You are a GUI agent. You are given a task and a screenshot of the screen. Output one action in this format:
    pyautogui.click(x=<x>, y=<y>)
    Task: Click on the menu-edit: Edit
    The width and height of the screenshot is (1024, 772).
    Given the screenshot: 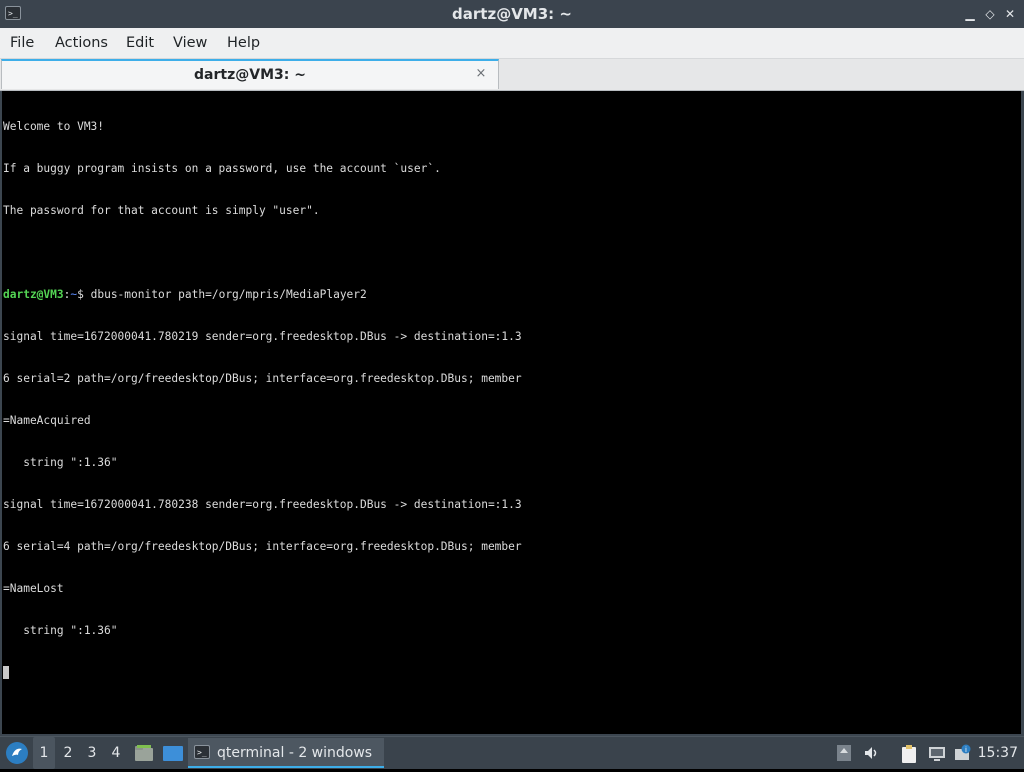 What is the action you would take?
    pyautogui.click(x=140, y=43)
    